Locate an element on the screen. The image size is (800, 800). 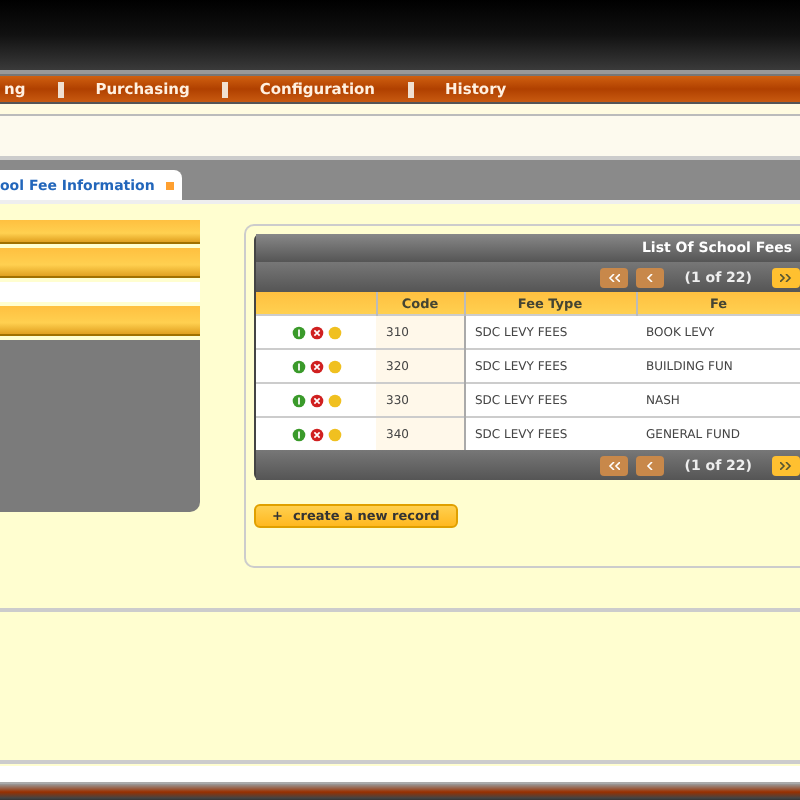
input-field is located at coordinates (100, 292).